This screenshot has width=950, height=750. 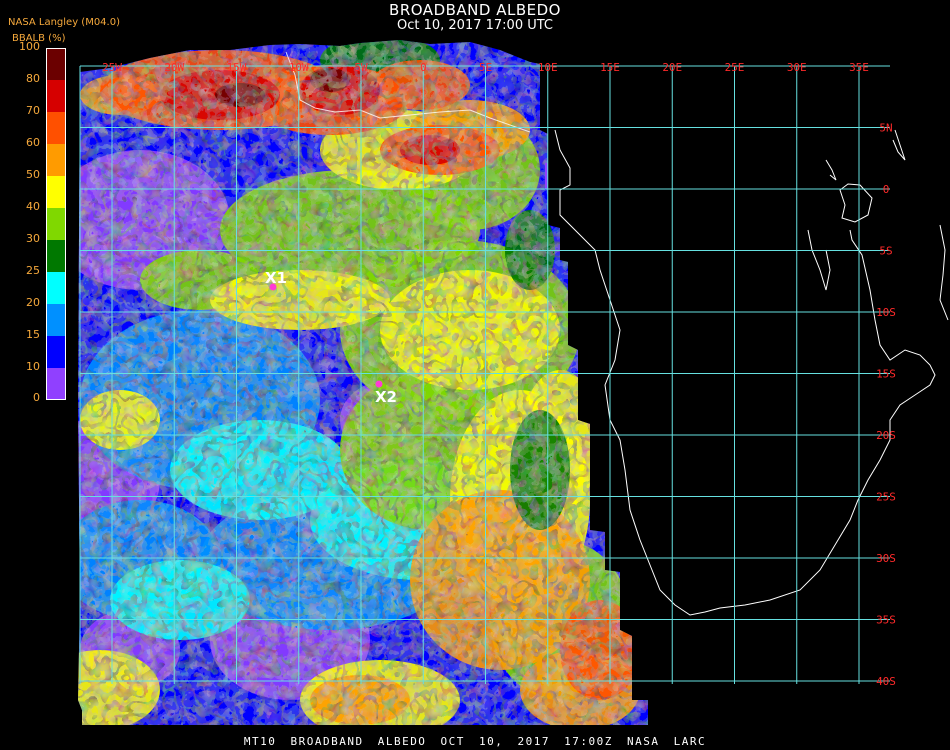 I want to click on latitude-label: 30S, so click(x=886, y=558).